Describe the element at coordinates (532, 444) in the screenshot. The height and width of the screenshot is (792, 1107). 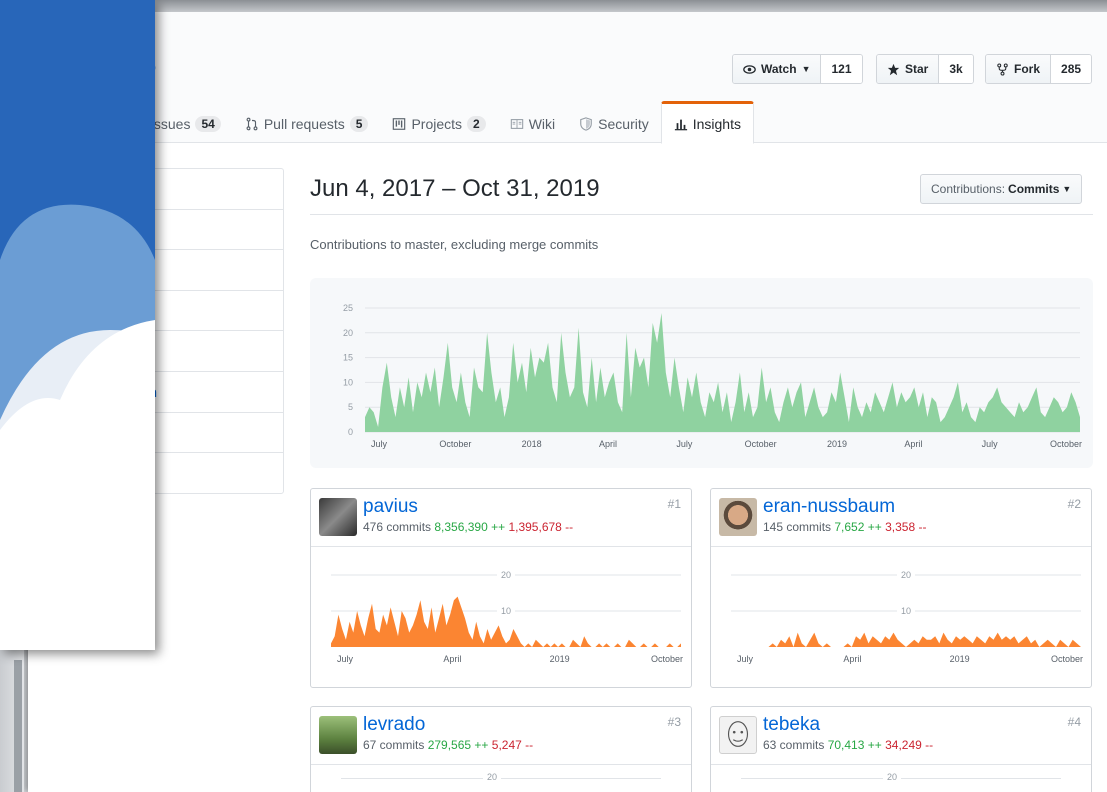
I see `x-tick-label: 2018` at that location.